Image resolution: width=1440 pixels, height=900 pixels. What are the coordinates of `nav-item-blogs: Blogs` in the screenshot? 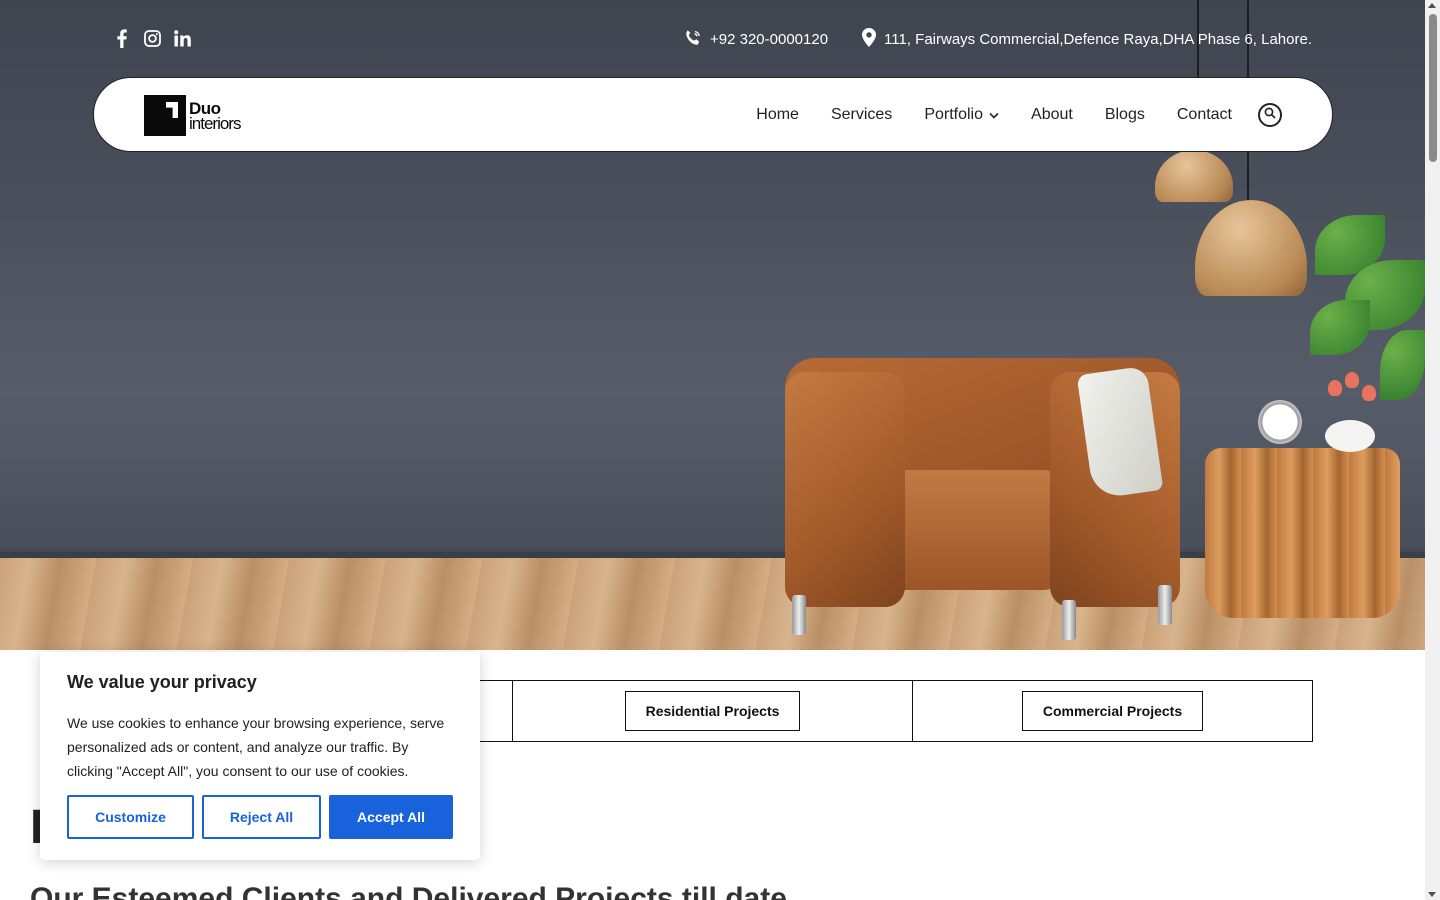 It's located at (1125, 115).